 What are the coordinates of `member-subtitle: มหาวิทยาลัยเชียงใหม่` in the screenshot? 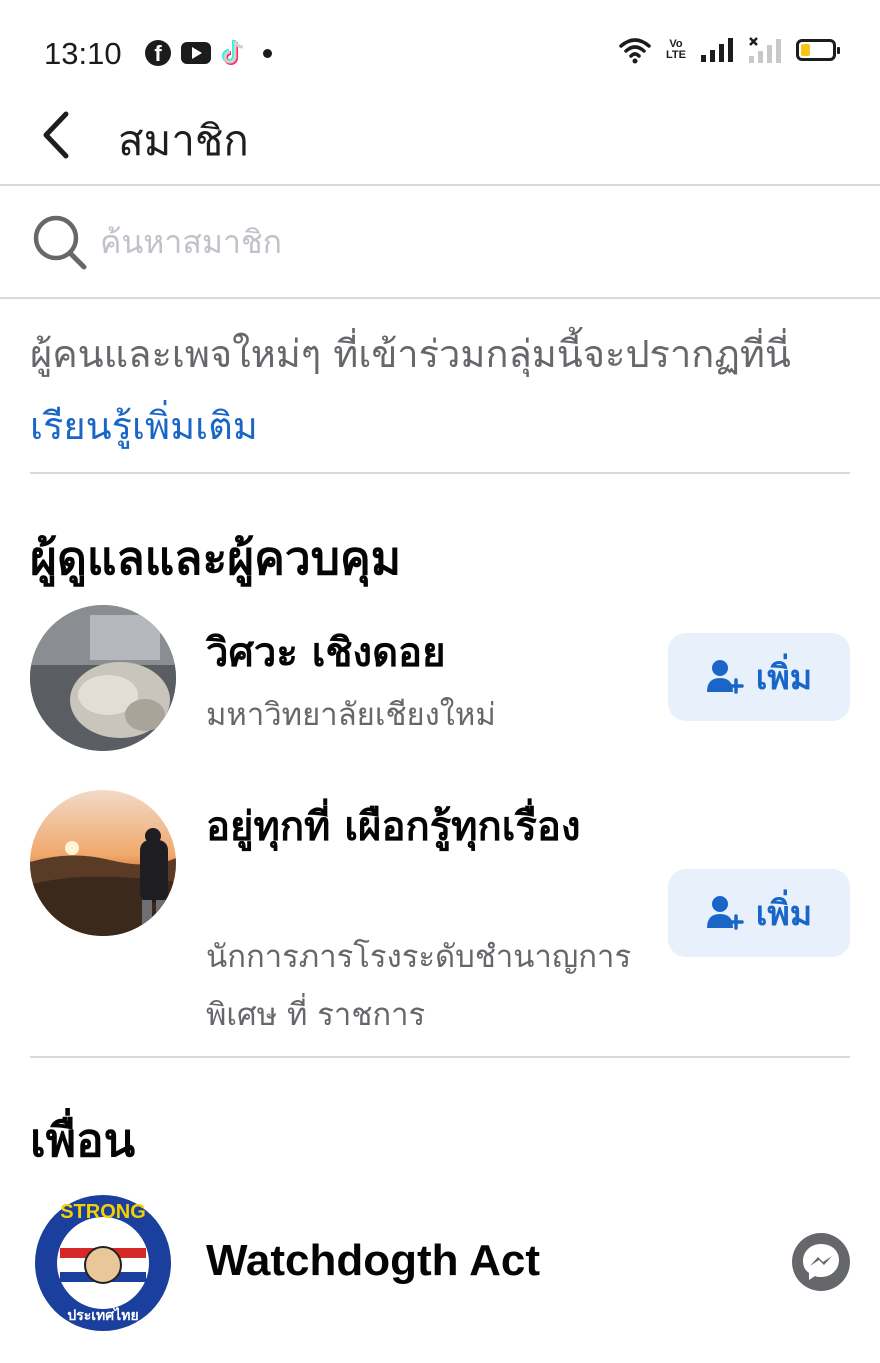 It's located at (351, 715).